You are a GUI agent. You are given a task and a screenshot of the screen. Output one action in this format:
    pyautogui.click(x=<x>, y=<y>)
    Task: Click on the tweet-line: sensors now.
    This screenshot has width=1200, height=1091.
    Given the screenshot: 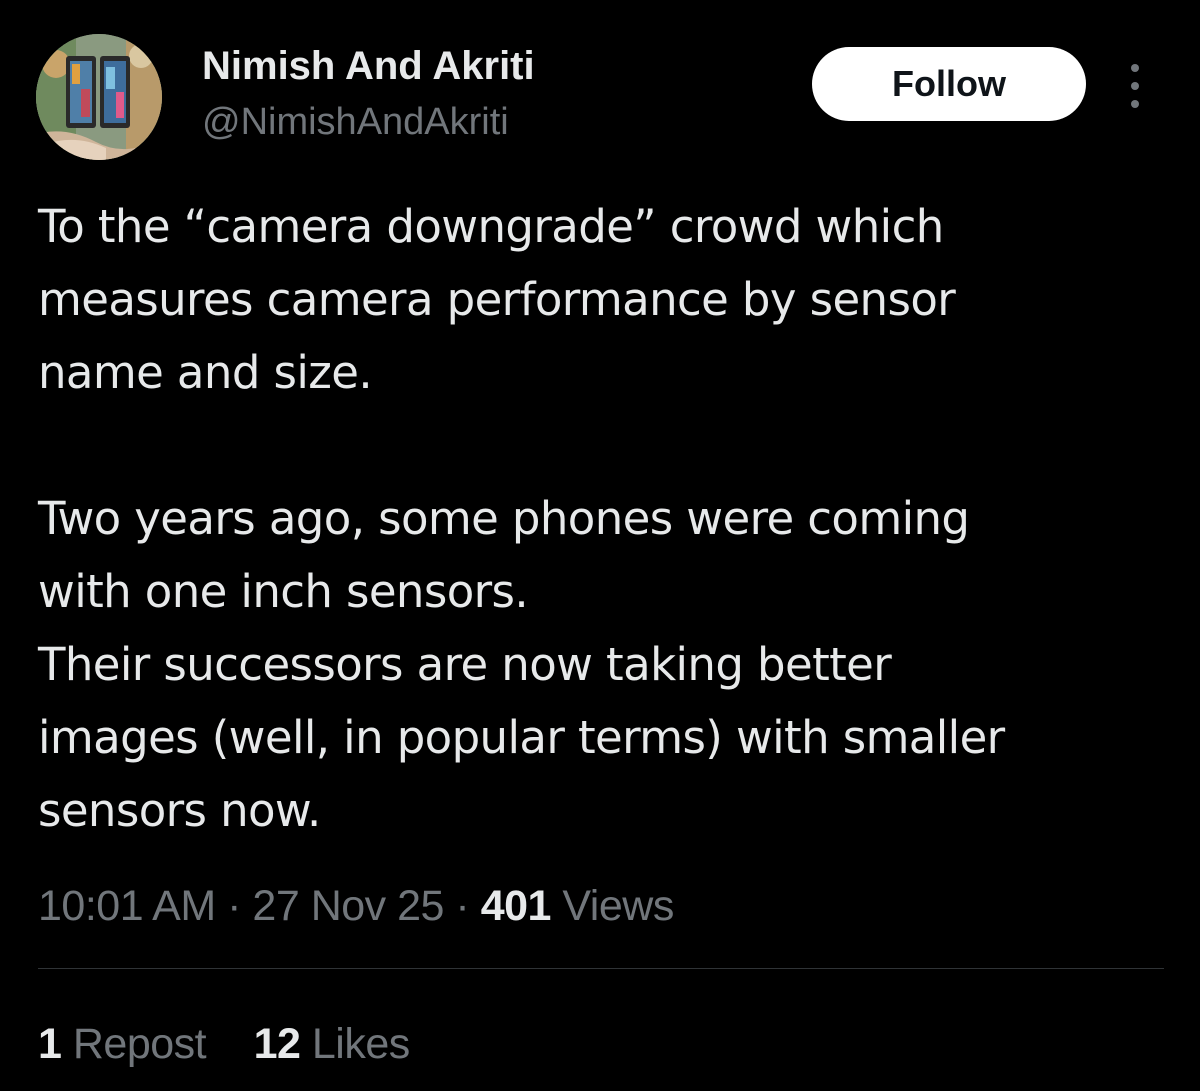 What is the action you would take?
    pyautogui.click(x=179, y=810)
    